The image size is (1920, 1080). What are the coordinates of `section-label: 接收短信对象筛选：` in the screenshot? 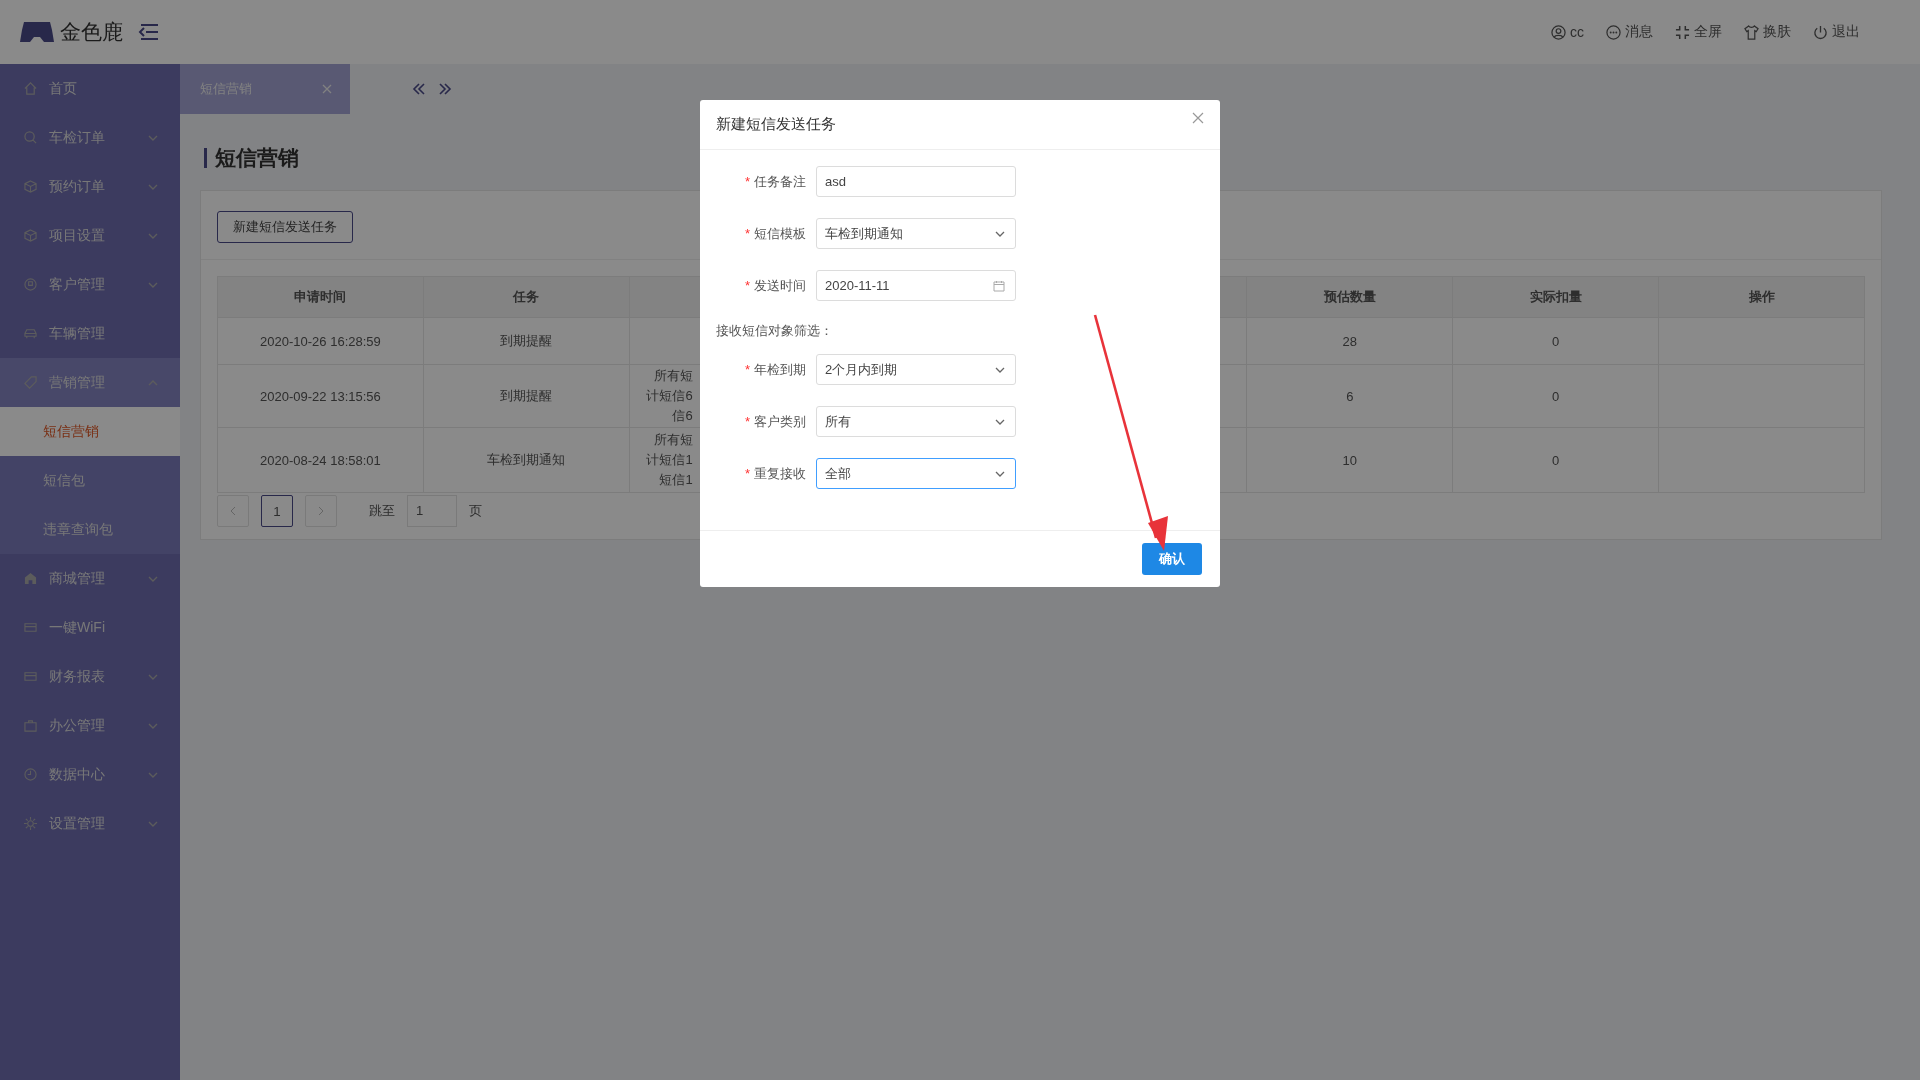 It's located at (775, 331).